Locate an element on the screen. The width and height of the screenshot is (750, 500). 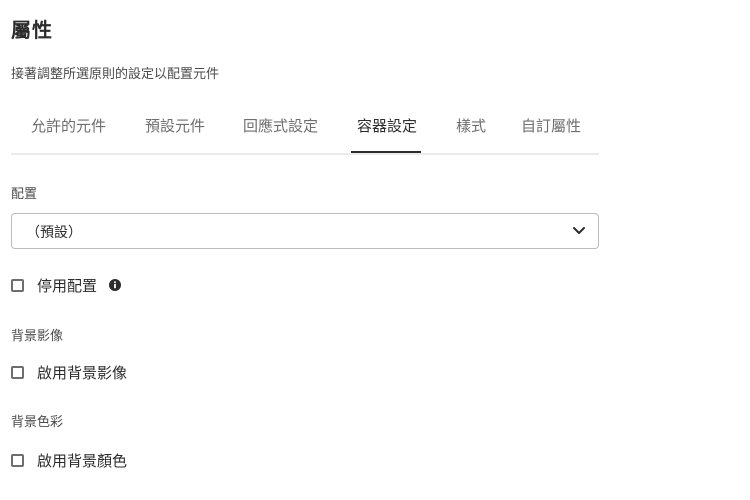
disable-layout-checkbox is located at coordinates (17, 285).